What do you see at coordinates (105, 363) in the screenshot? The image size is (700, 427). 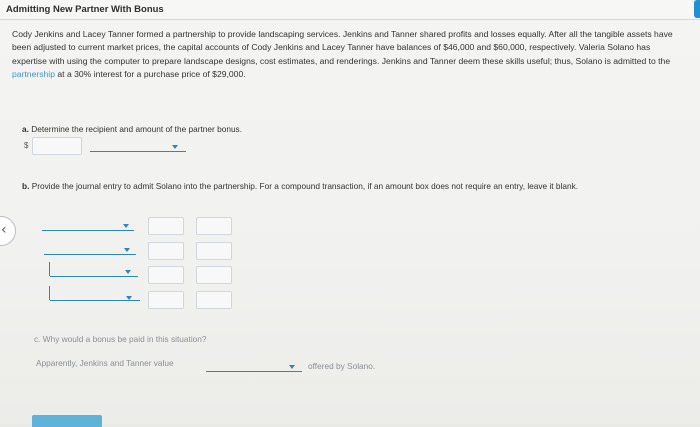 I see `answer-c-prefix: Apparently, Jenkins and Tanner value` at bounding box center [105, 363].